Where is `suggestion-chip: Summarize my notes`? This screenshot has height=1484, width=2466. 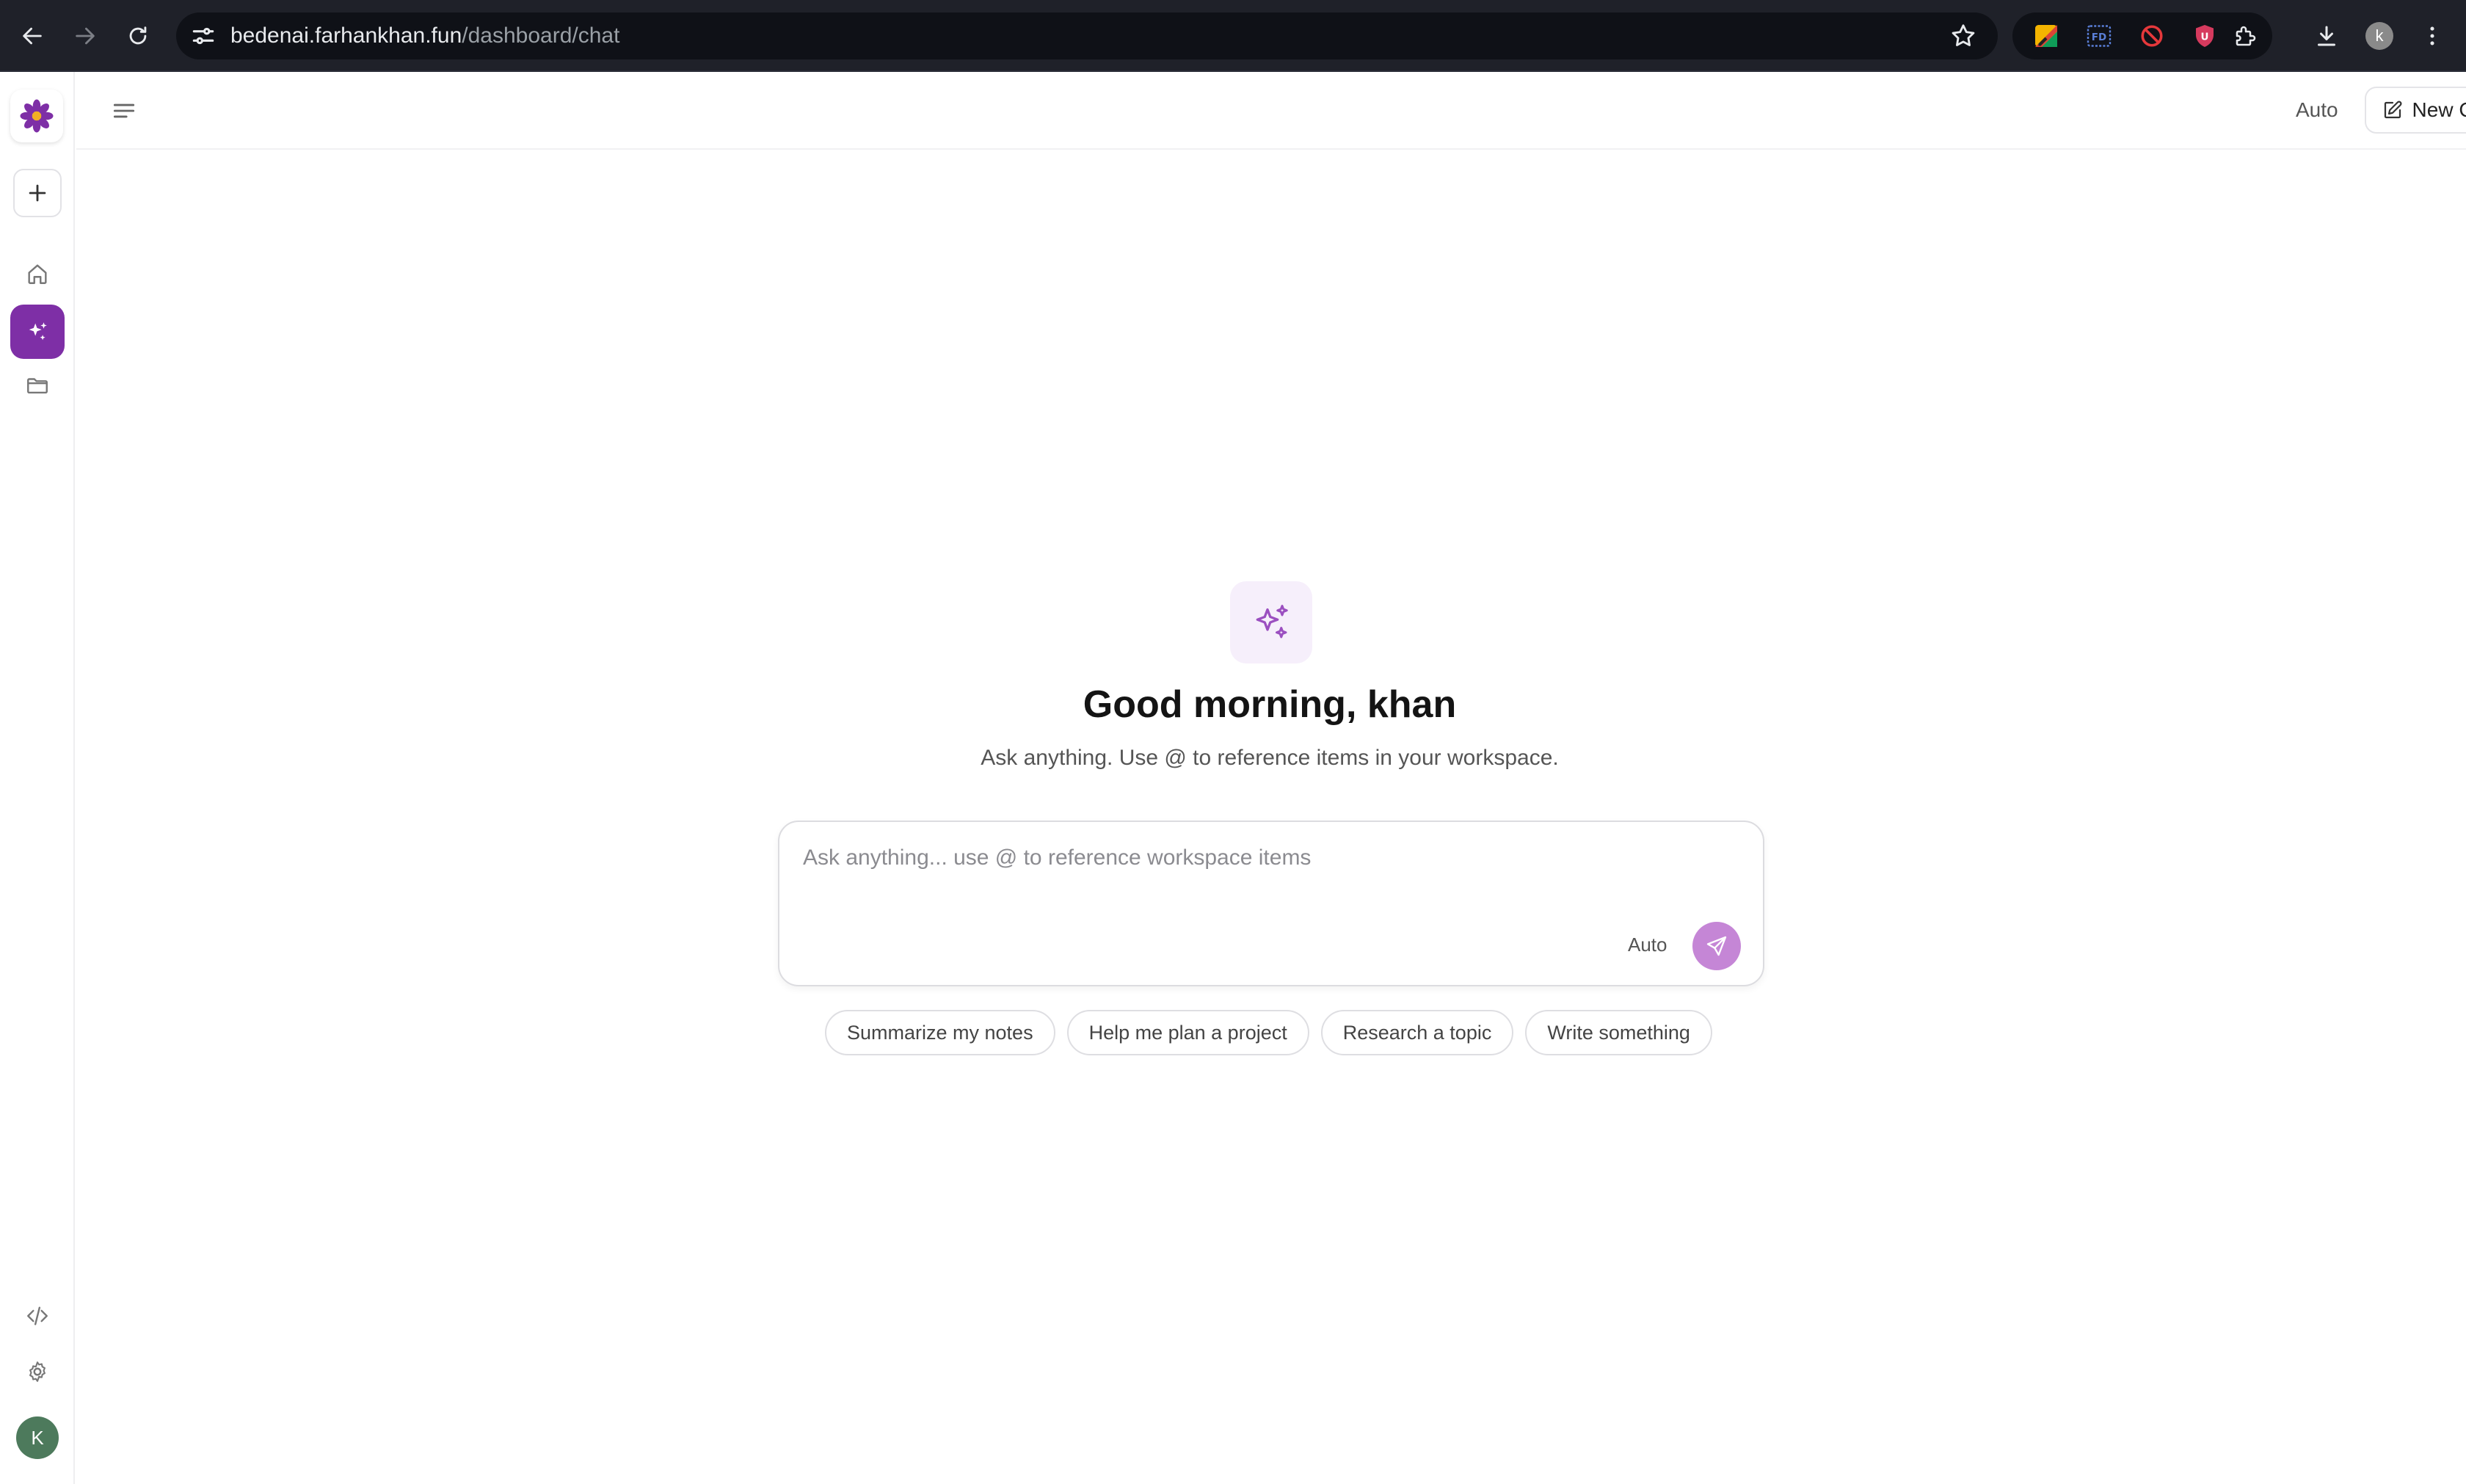
suggestion-chip: Summarize my notes is located at coordinates (940, 1032).